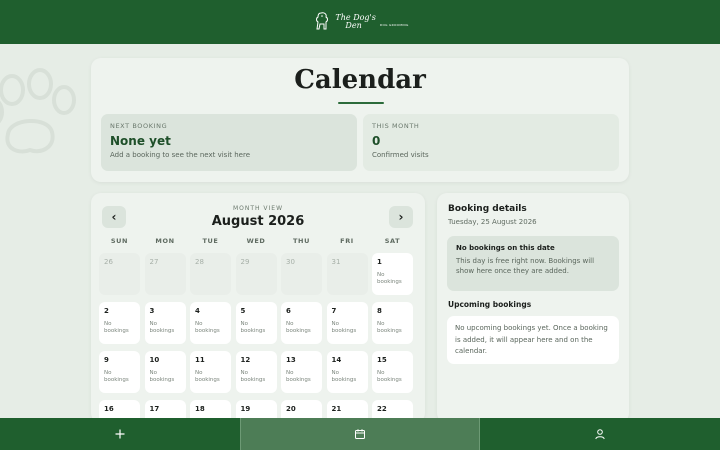 The image size is (720, 450). I want to click on calendar-day: 2 No bookings, so click(119, 323).